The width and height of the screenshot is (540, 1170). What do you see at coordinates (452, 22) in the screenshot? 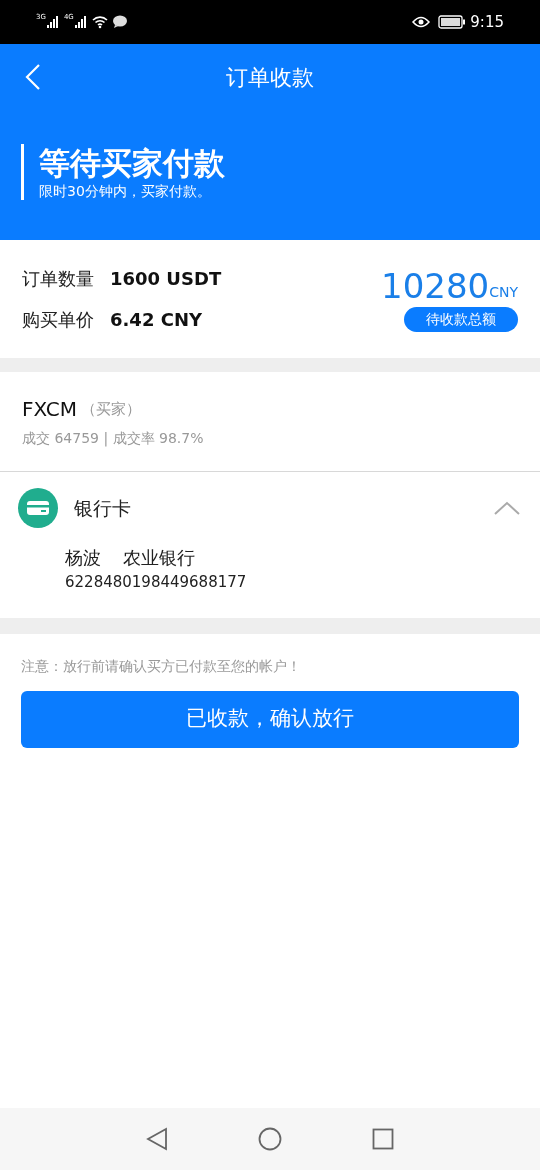
I see `battery-icon` at bounding box center [452, 22].